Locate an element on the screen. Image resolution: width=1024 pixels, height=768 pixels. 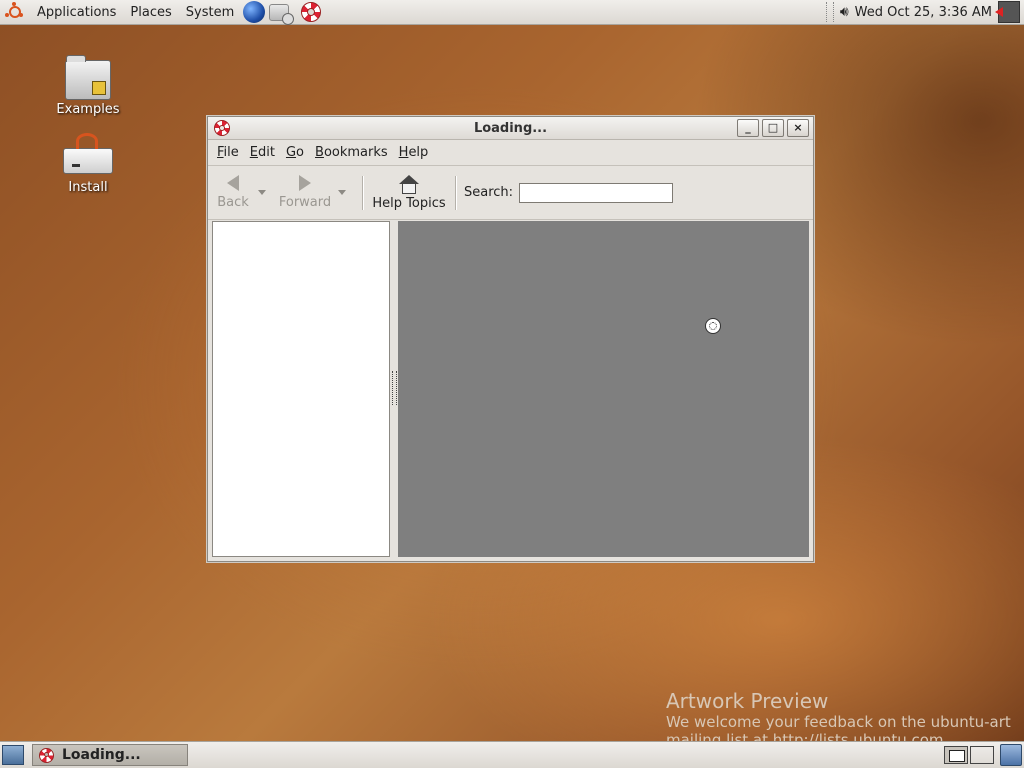
forward-label: Forward is located at coordinates (305, 202).